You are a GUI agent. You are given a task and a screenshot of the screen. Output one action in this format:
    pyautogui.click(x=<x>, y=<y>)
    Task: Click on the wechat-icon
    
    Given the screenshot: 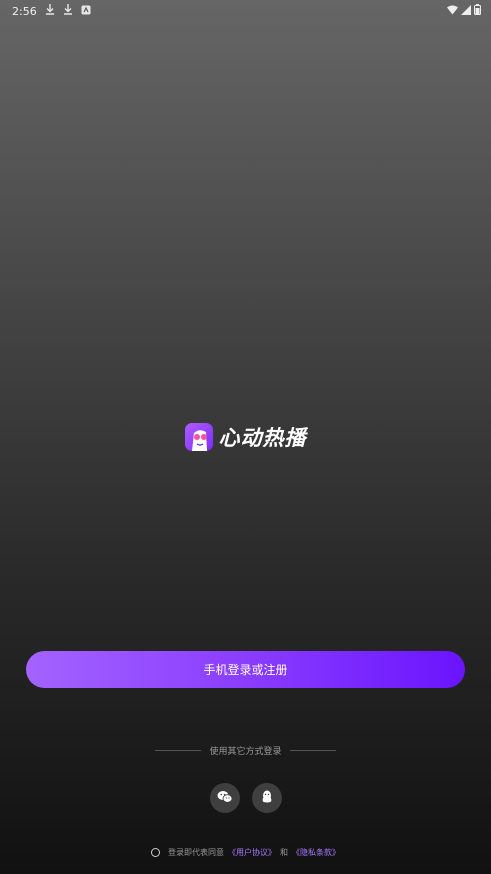 What is the action you would take?
    pyautogui.click(x=225, y=798)
    